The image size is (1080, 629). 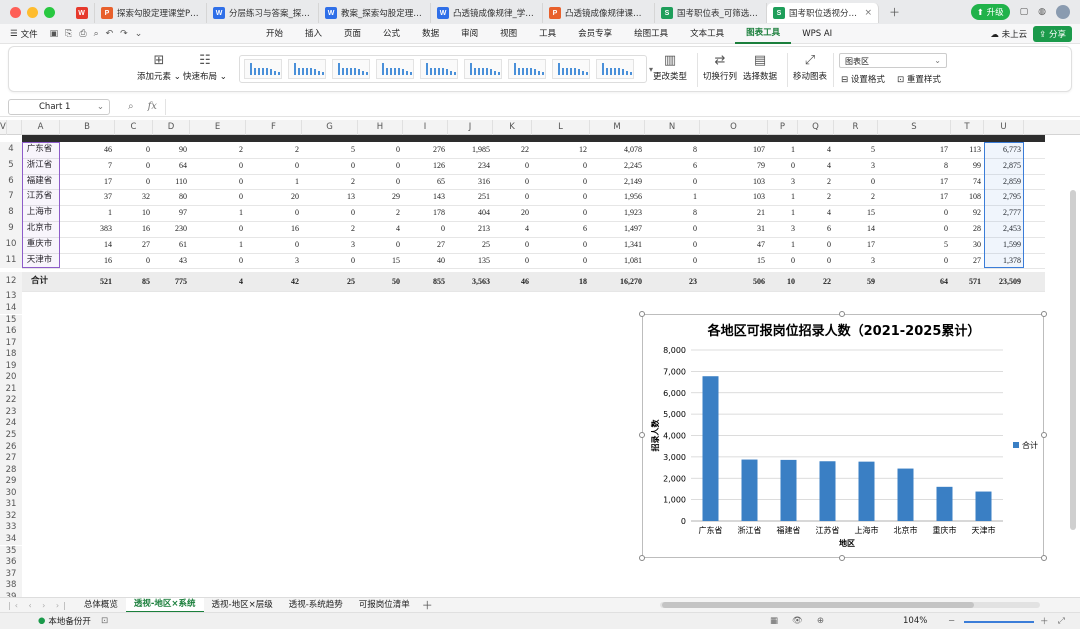 What do you see at coordinates (352, 34) in the screenshot?
I see `ribbon-tab: 页面` at bounding box center [352, 34].